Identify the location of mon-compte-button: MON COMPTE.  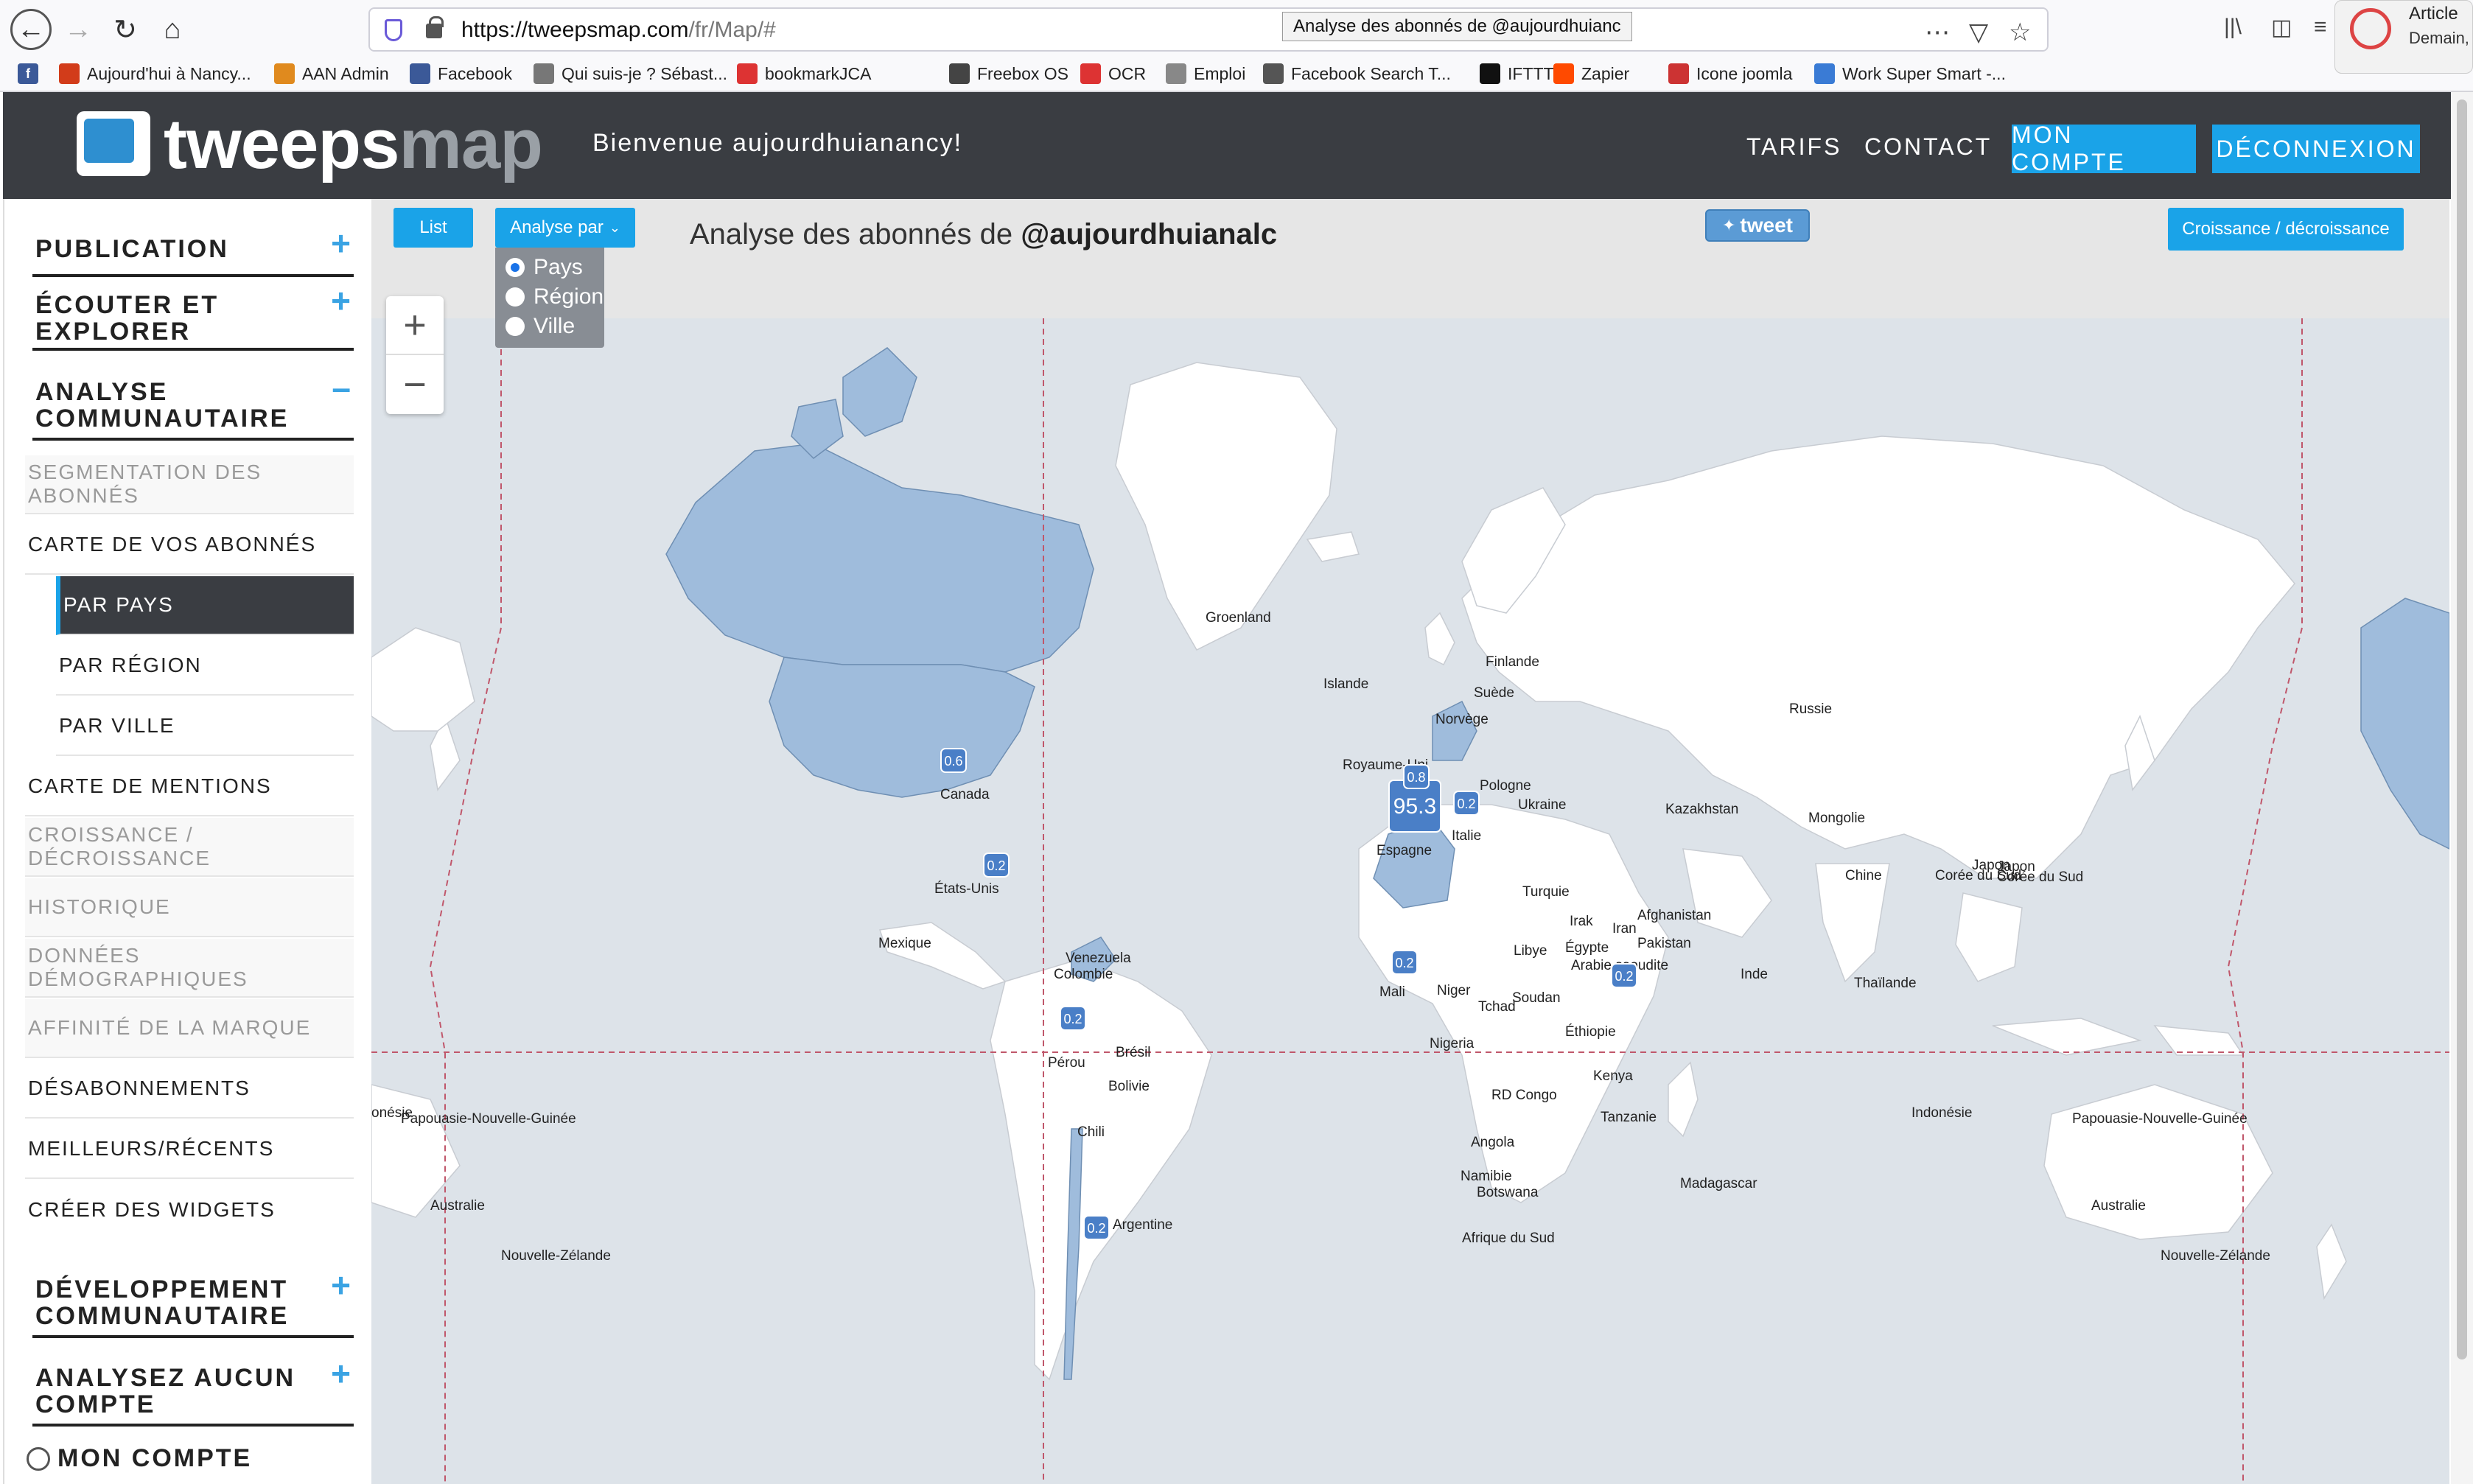
(2104, 148).